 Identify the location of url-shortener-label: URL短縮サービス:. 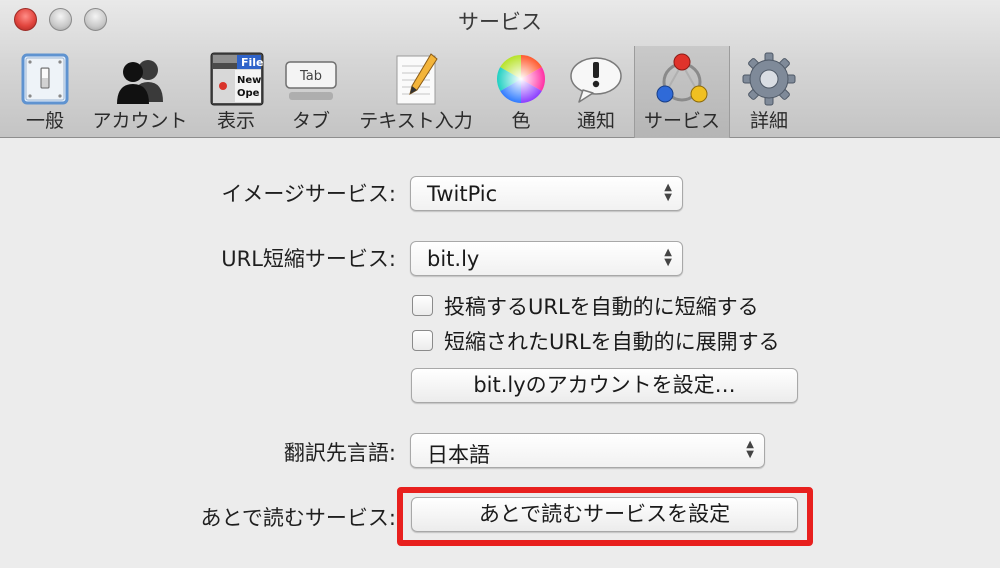
(308, 259).